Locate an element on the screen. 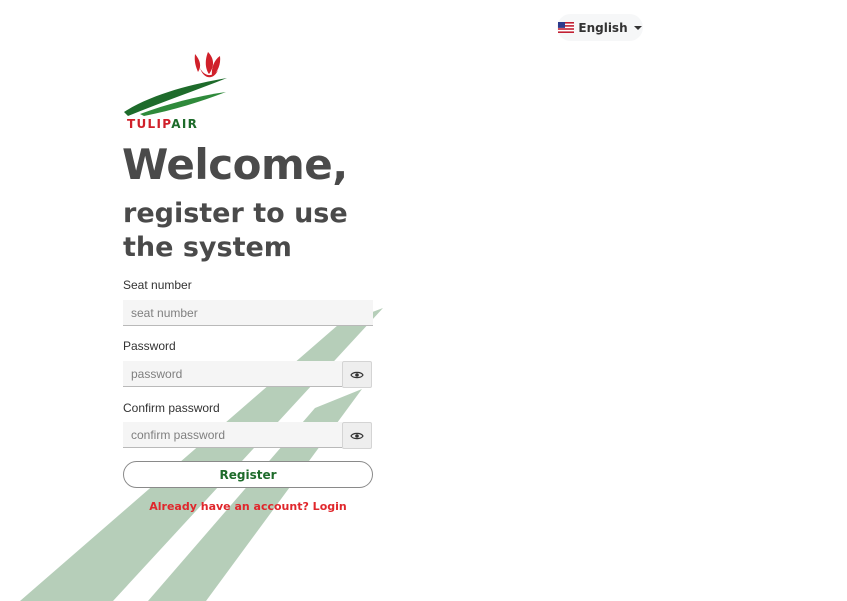 The width and height of the screenshot is (847, 601). language-selector: English is located at coordinates (600, 27).